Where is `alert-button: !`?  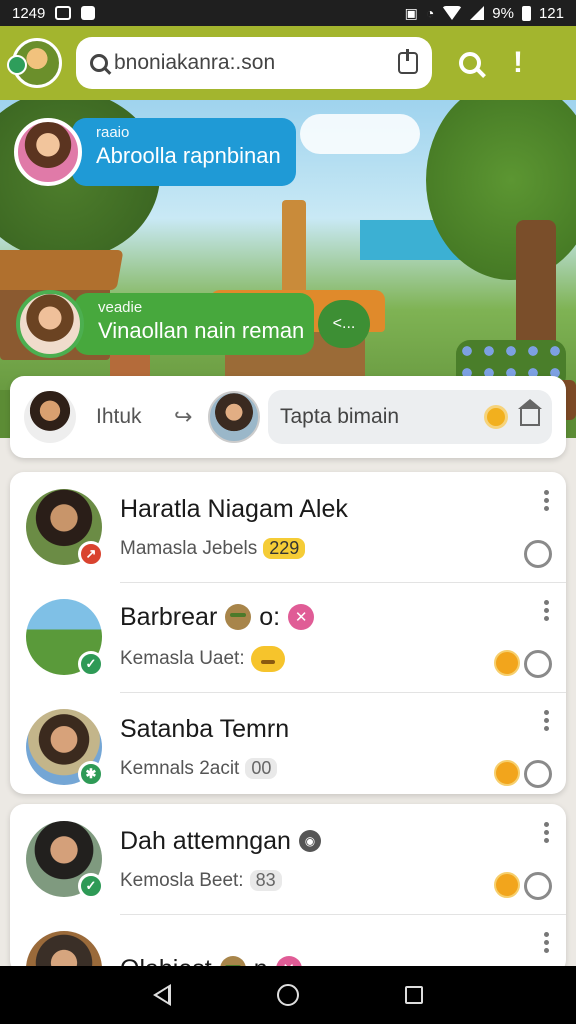 alert-button: ! is located at coordinates (518, 63).